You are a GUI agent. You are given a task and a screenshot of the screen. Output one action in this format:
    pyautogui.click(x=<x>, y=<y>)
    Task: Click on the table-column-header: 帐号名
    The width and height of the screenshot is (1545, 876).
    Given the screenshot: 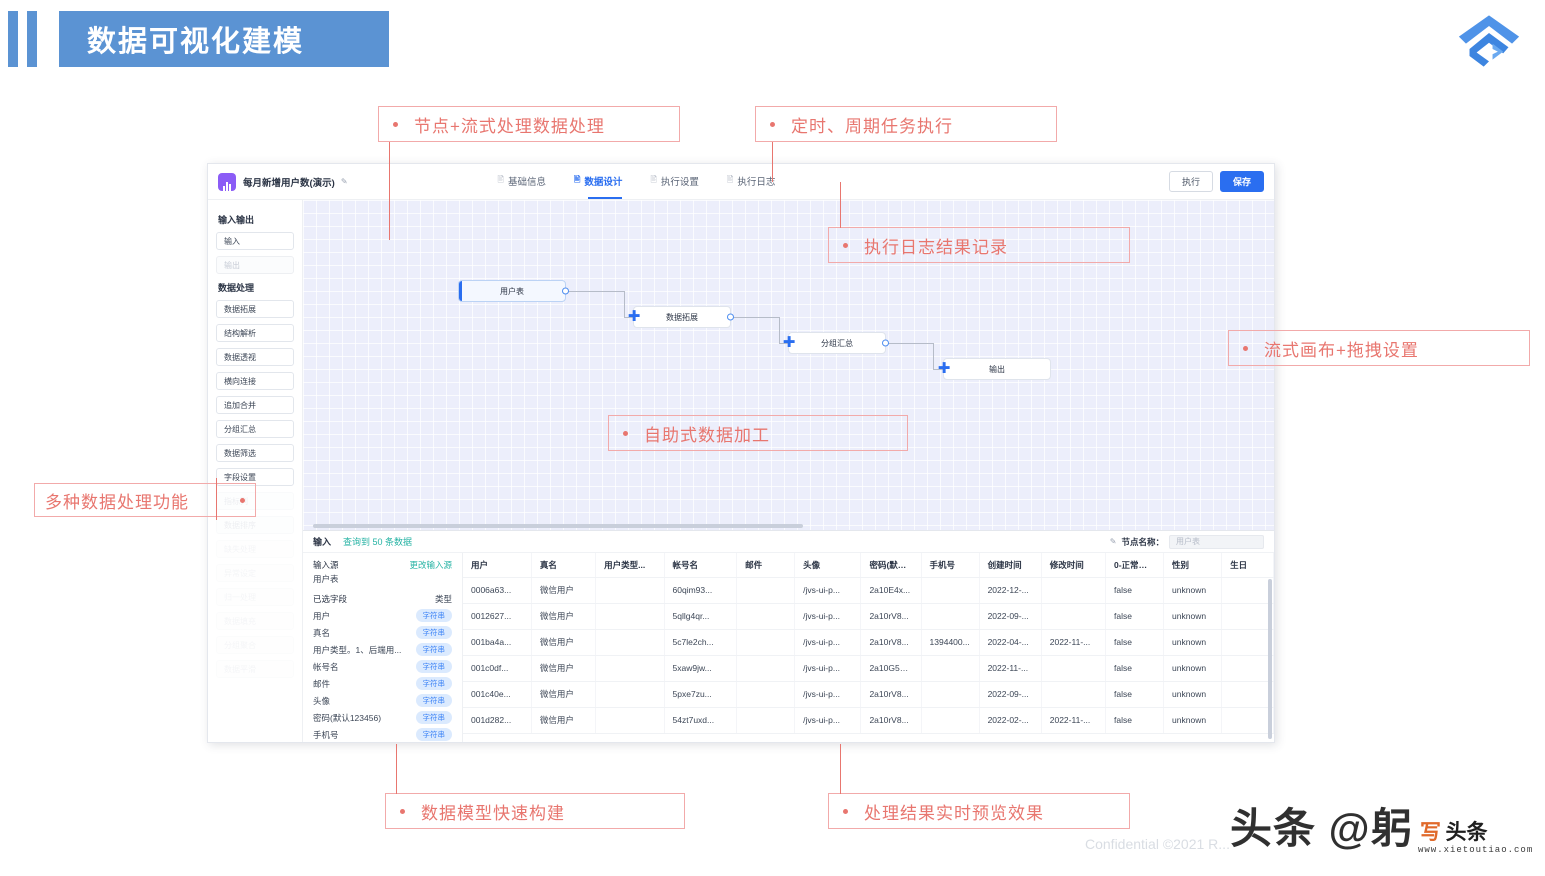 What is the action you would take?
    pyautogui.click(x=701, y=565)
    